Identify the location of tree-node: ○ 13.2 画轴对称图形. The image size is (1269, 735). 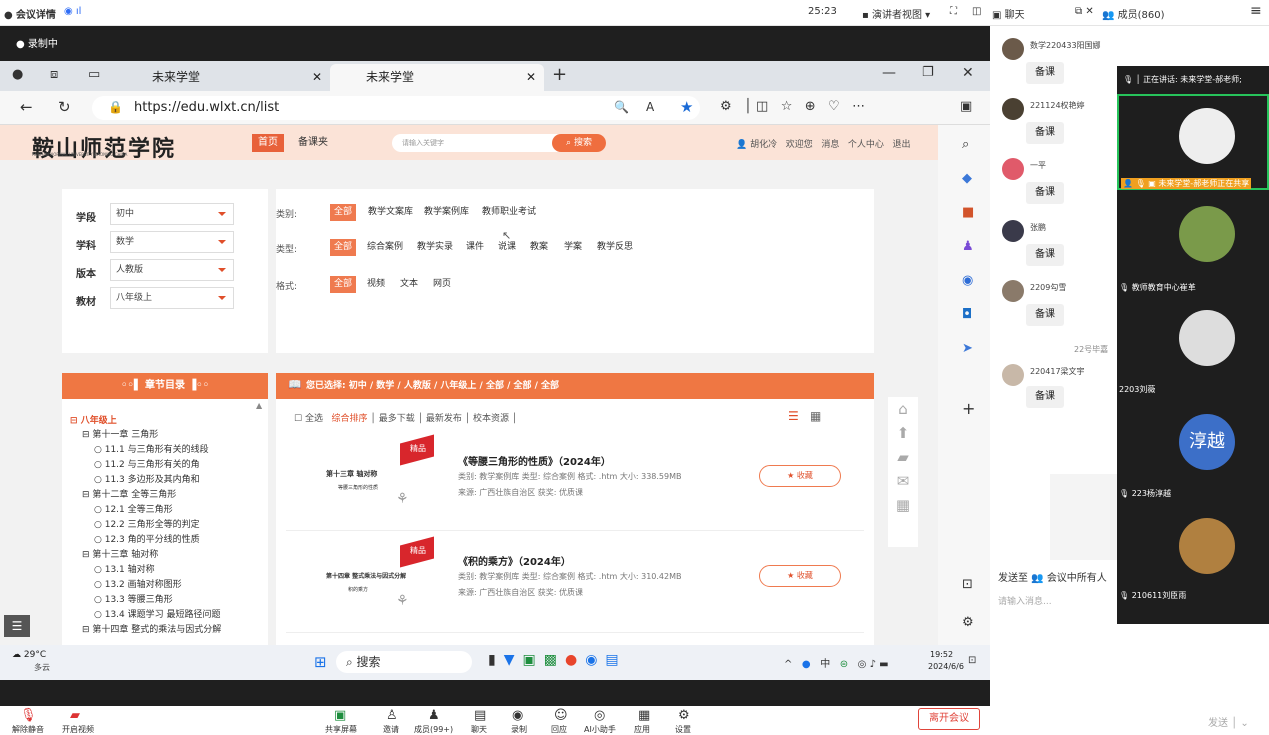
(138, 583).